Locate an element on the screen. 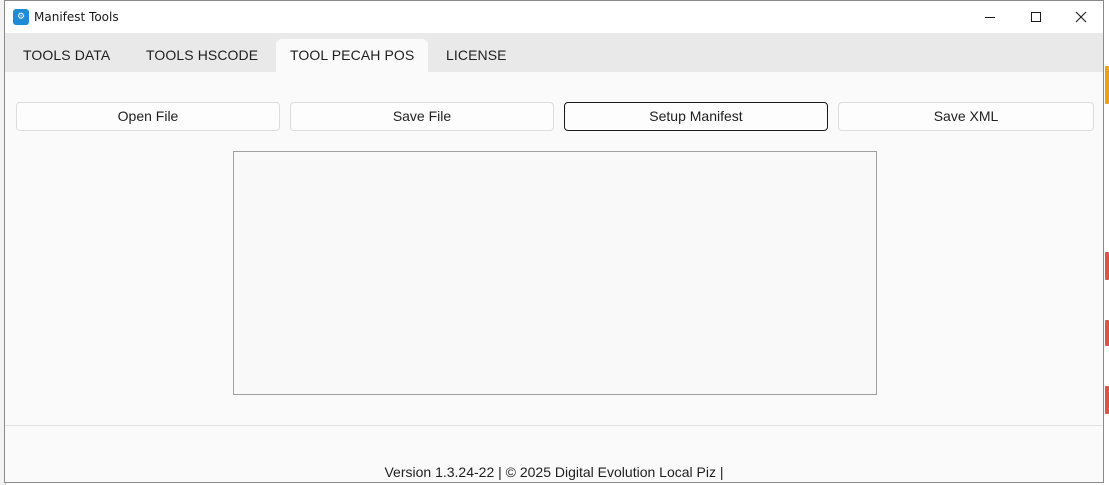  close-button is located at coordinates (1081, 17).